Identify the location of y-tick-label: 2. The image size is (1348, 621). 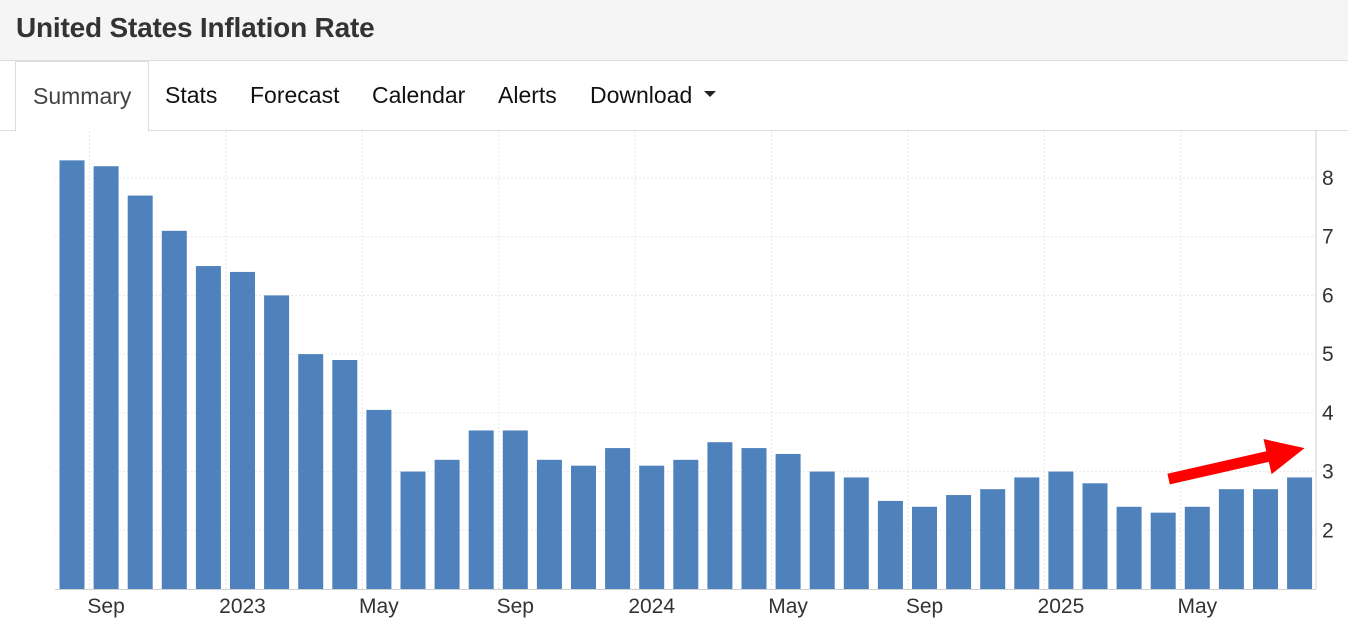
(1328, 530).